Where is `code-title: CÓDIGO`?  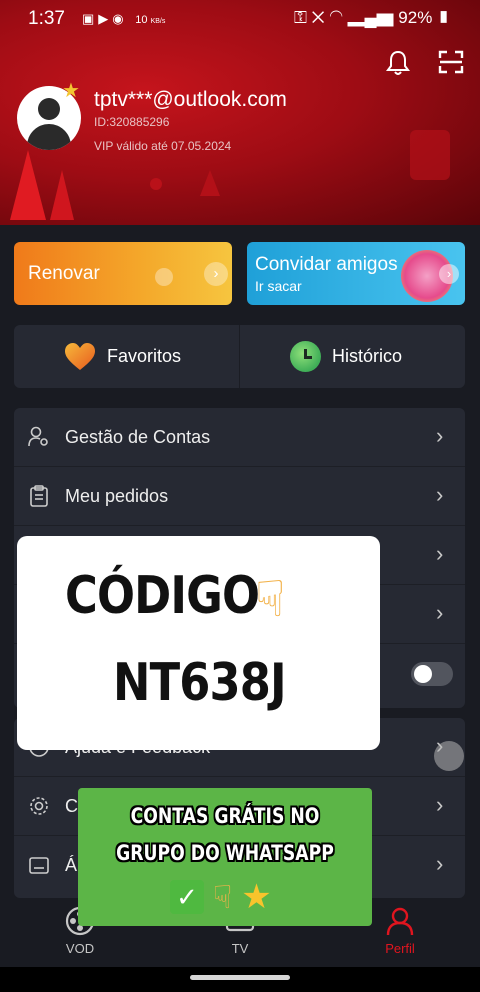
code-title: CÓDIGO is located at coordinates (162, 596).